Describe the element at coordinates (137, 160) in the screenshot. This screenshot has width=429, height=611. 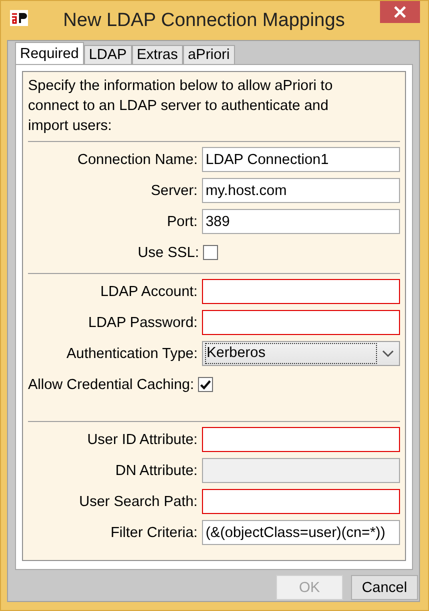
I see `field-label: Connection Name:` at that location.